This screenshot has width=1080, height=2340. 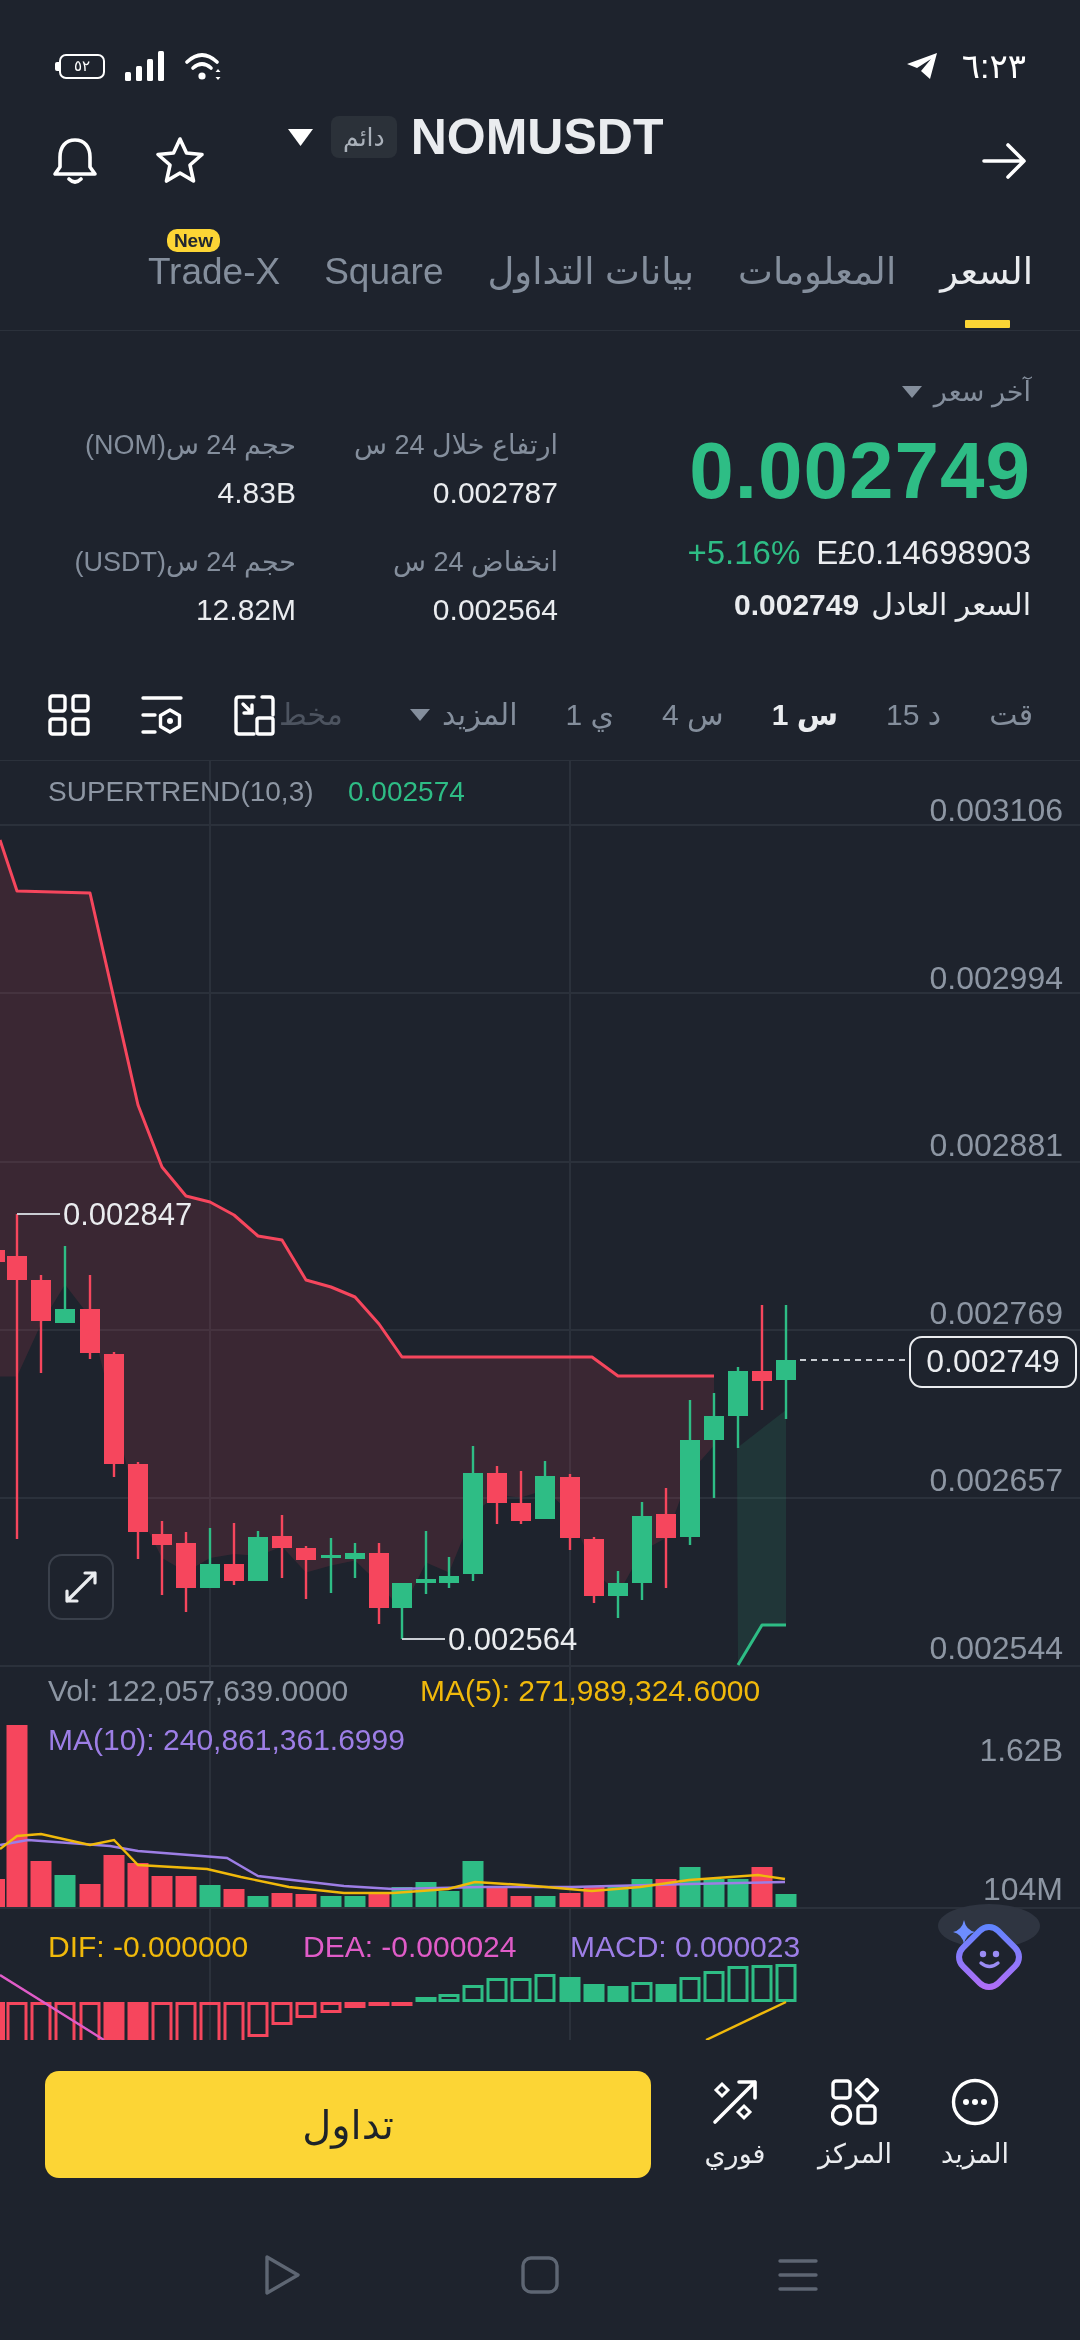 What do you see at coordinates (348, 2124) in the screenshot?
I see `trade-button: تداول` at bounding box center [348, 2124].